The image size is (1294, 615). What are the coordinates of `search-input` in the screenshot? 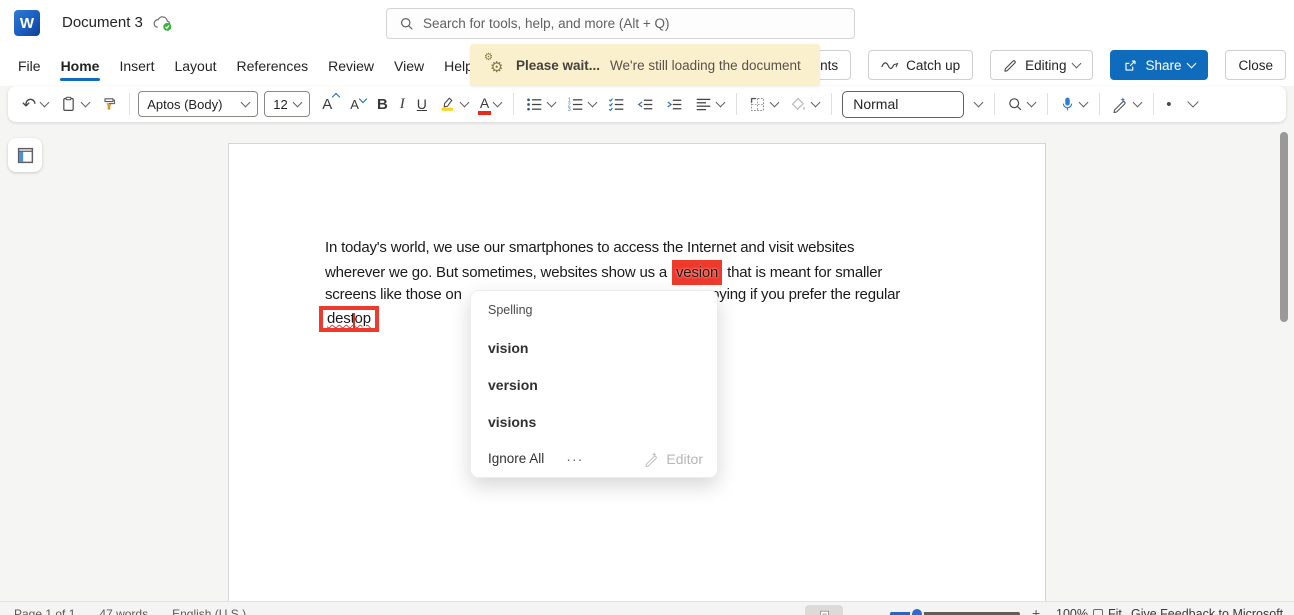 It's located at (632, 23).